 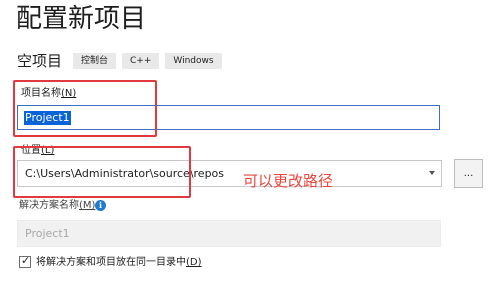 What do you see at coordinates (100, 205) in the screenshot?
I see `info-icon: i` at bounding box center [100, 205].